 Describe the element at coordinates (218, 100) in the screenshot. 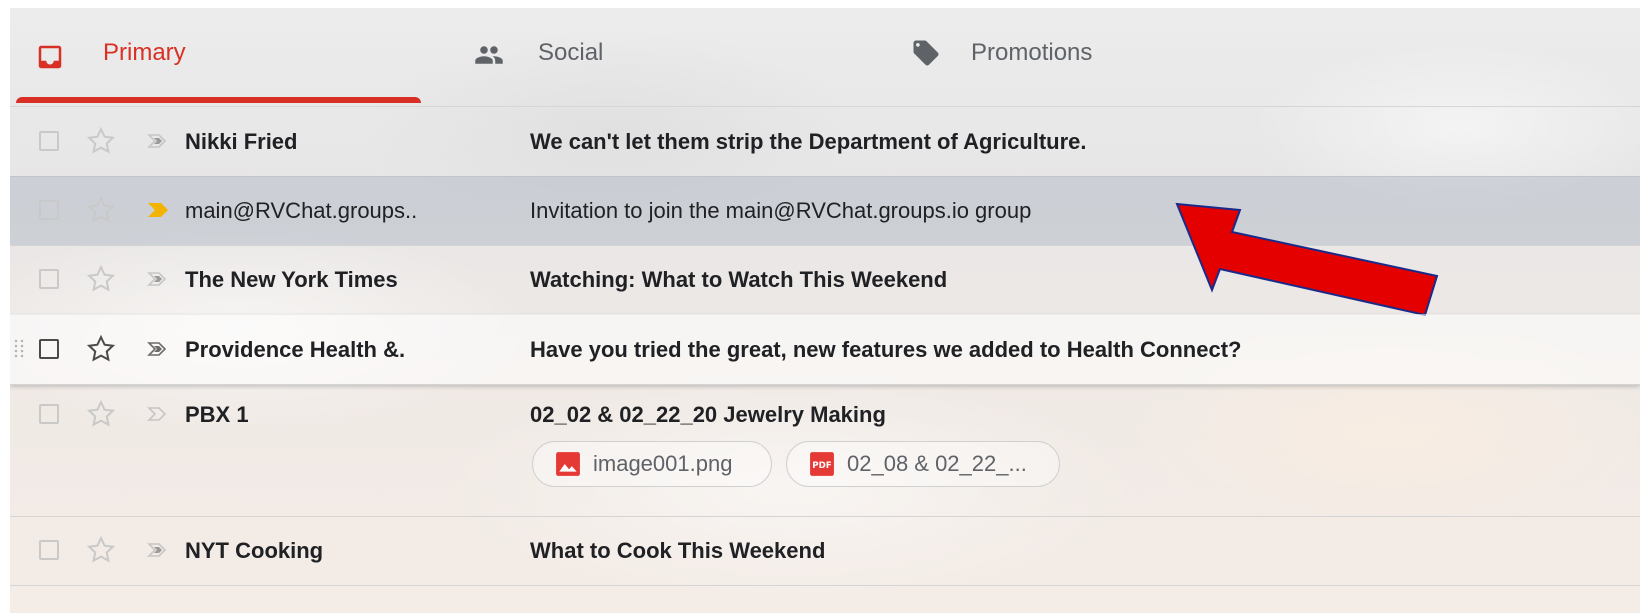

I see `active-tab-indicator` at that location.